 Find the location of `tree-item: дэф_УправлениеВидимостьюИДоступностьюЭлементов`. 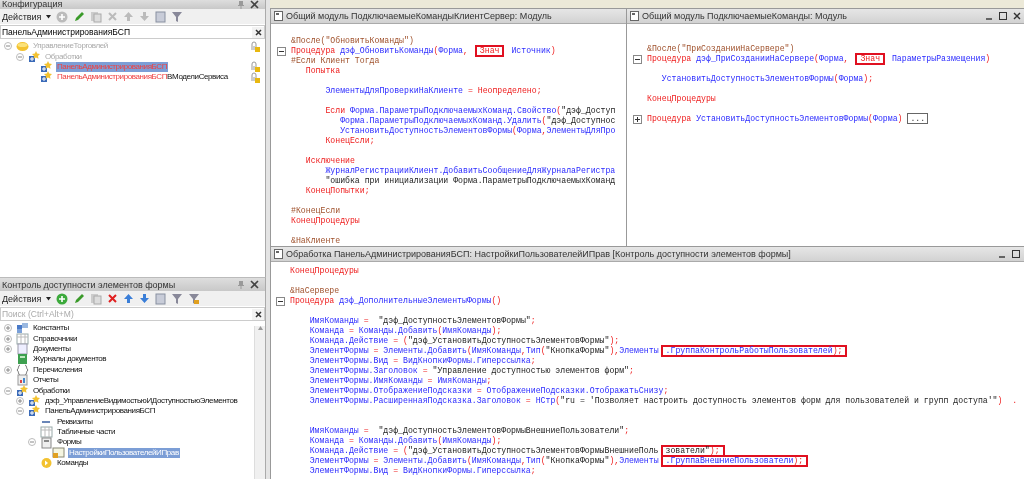

tree-item: дэф_УправлениеВидимостьюИДоступностьюЭлементов is located at coordinates (141, 400).